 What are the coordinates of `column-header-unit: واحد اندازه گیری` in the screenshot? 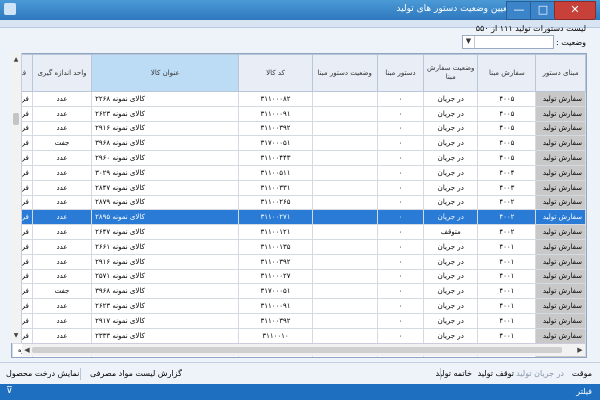 It's located at (62, 73).